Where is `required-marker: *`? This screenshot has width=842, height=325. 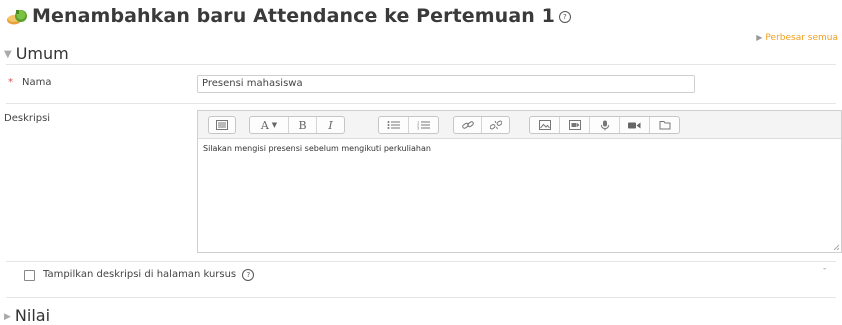
required-marker: * is located at coordinates (10, 82).